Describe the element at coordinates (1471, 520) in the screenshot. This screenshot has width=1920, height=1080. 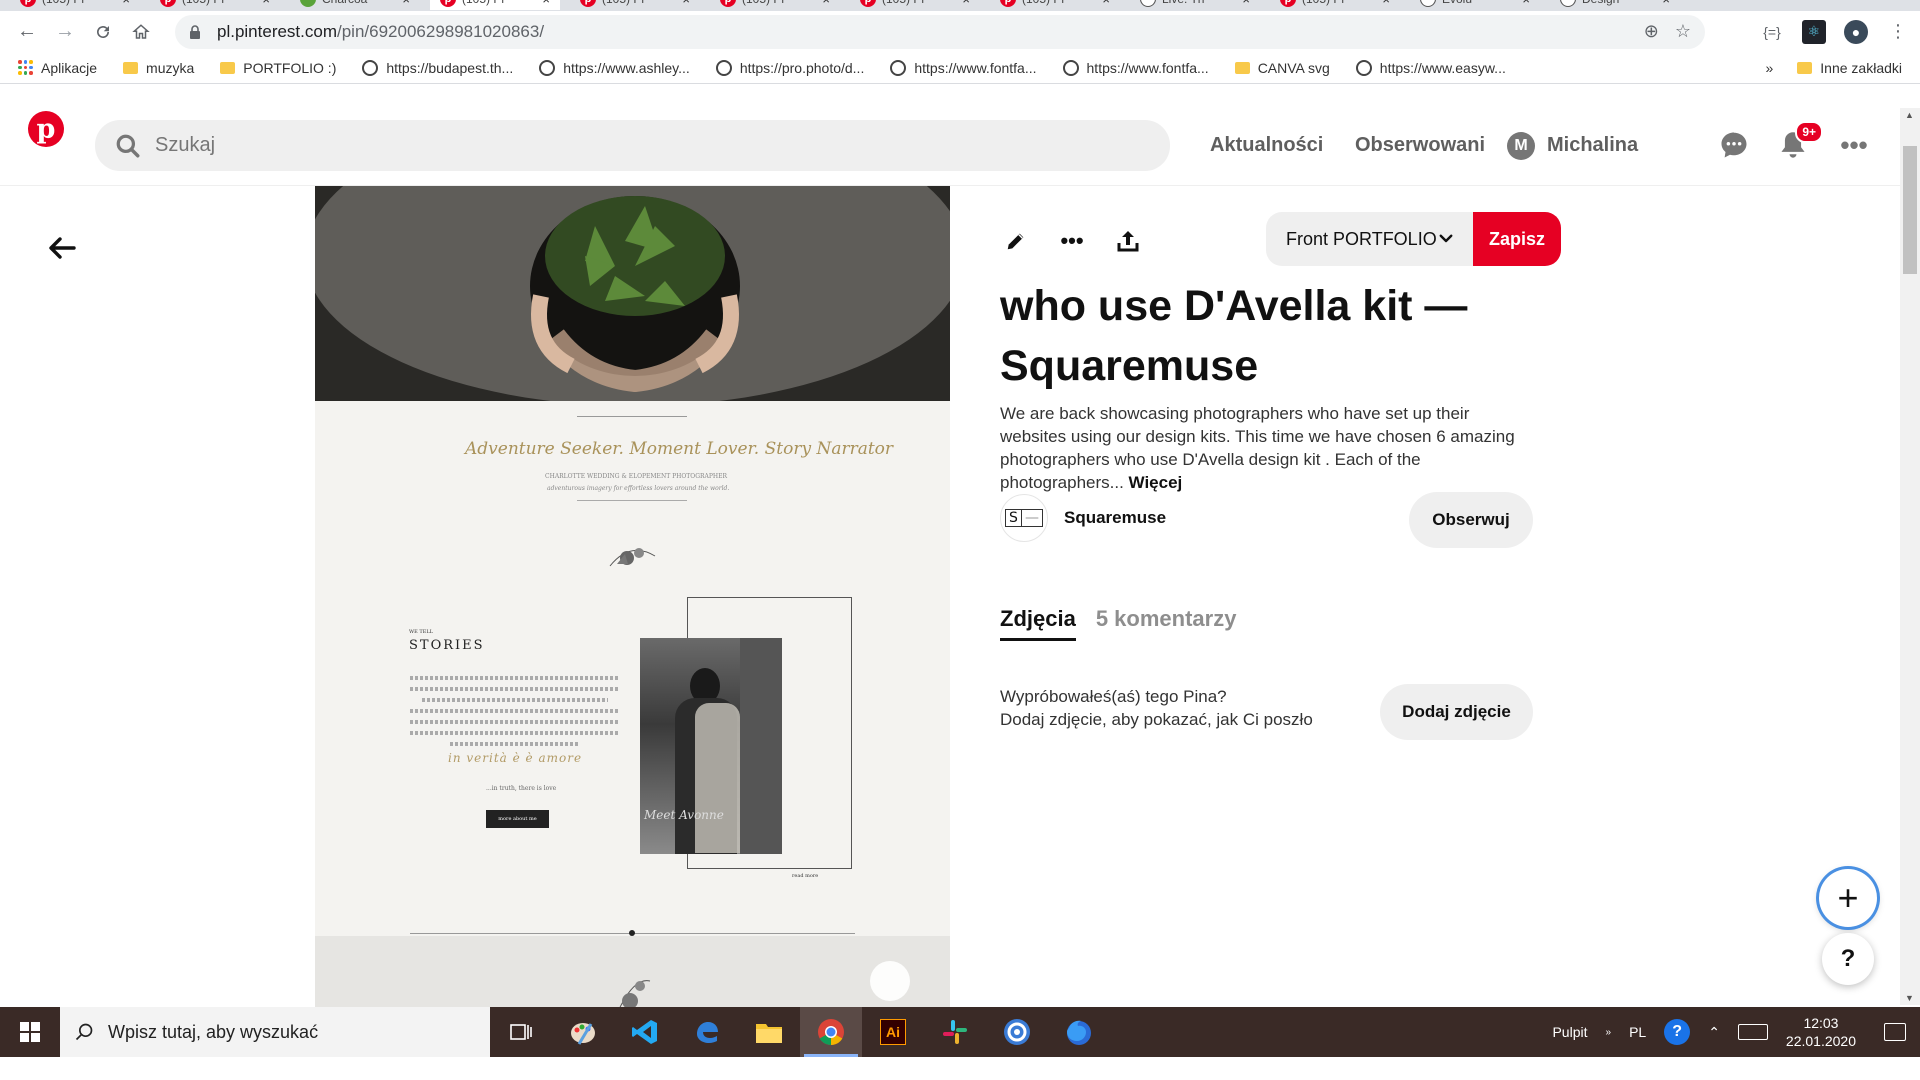
I see `follow-button: Obserwuj` at that location.